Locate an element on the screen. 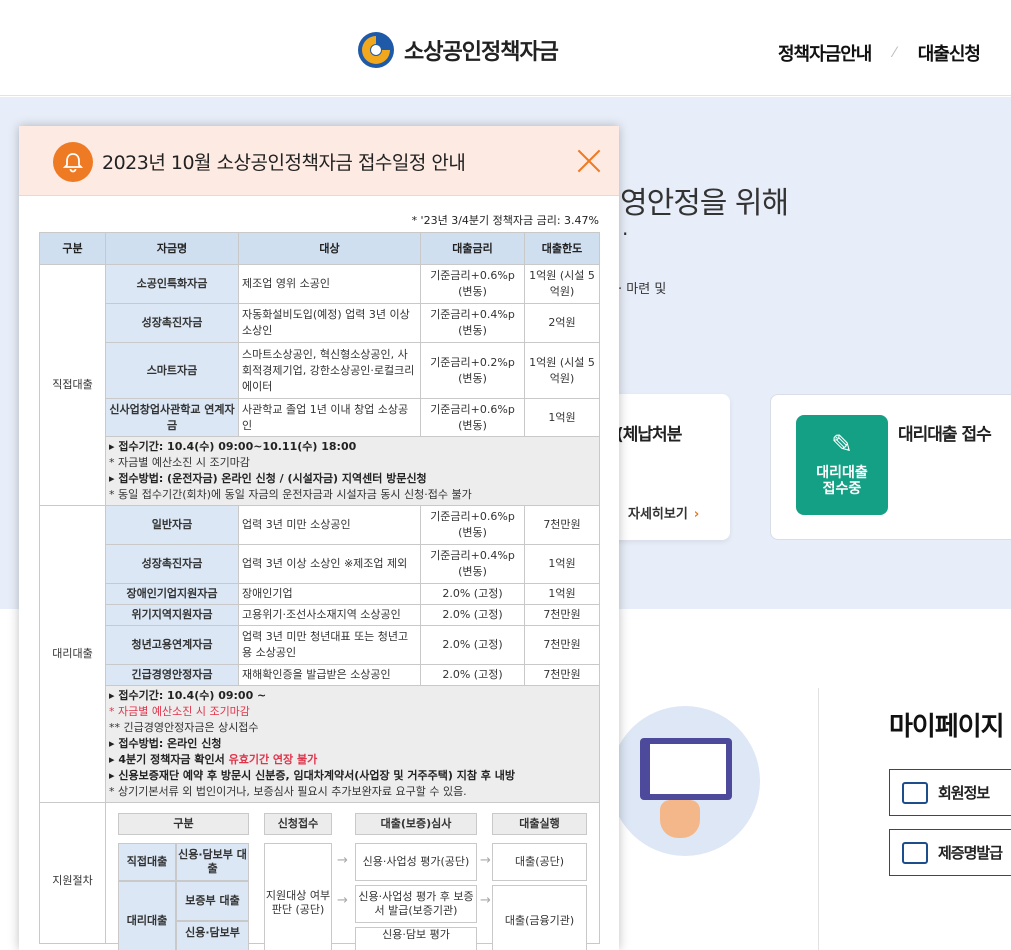 This screenshot has width=1011, height=950. category-procedure: 지원절차 is located at coordinates (72, 873).